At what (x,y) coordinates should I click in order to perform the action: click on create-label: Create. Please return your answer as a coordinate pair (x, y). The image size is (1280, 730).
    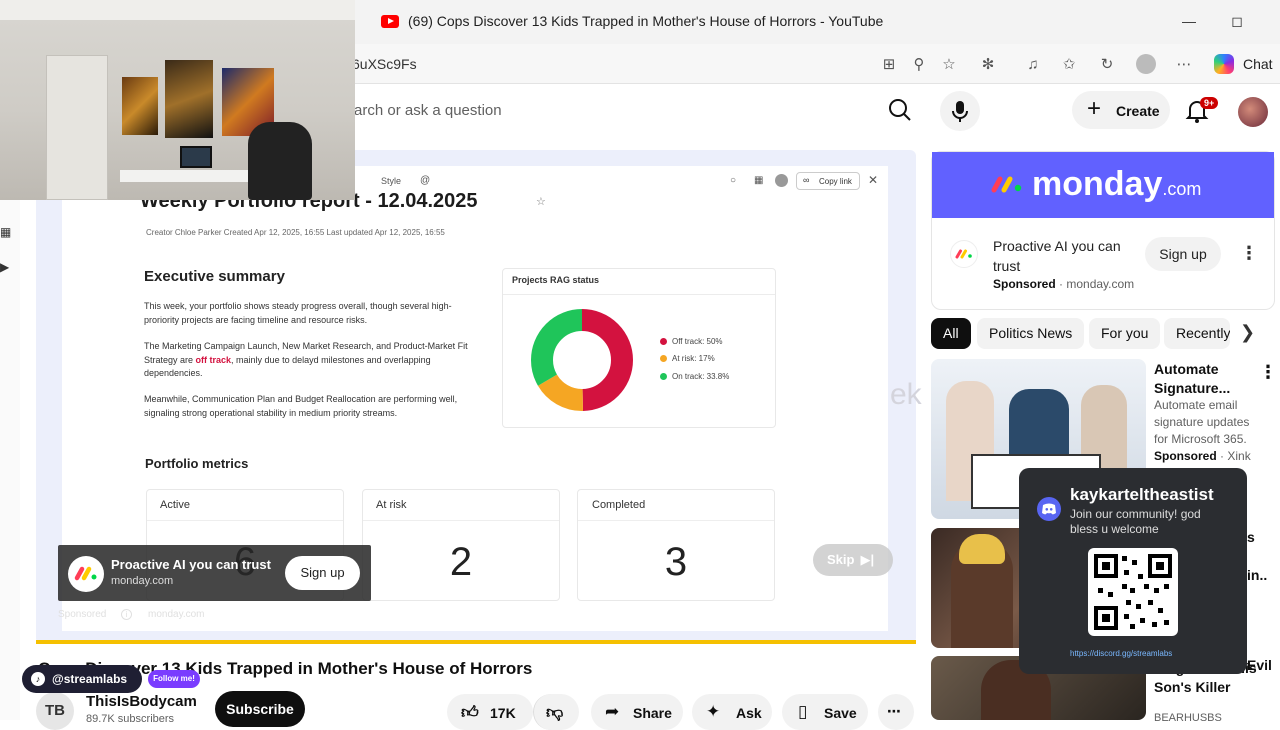
    Looking at the image, I should click on (1138, 111).